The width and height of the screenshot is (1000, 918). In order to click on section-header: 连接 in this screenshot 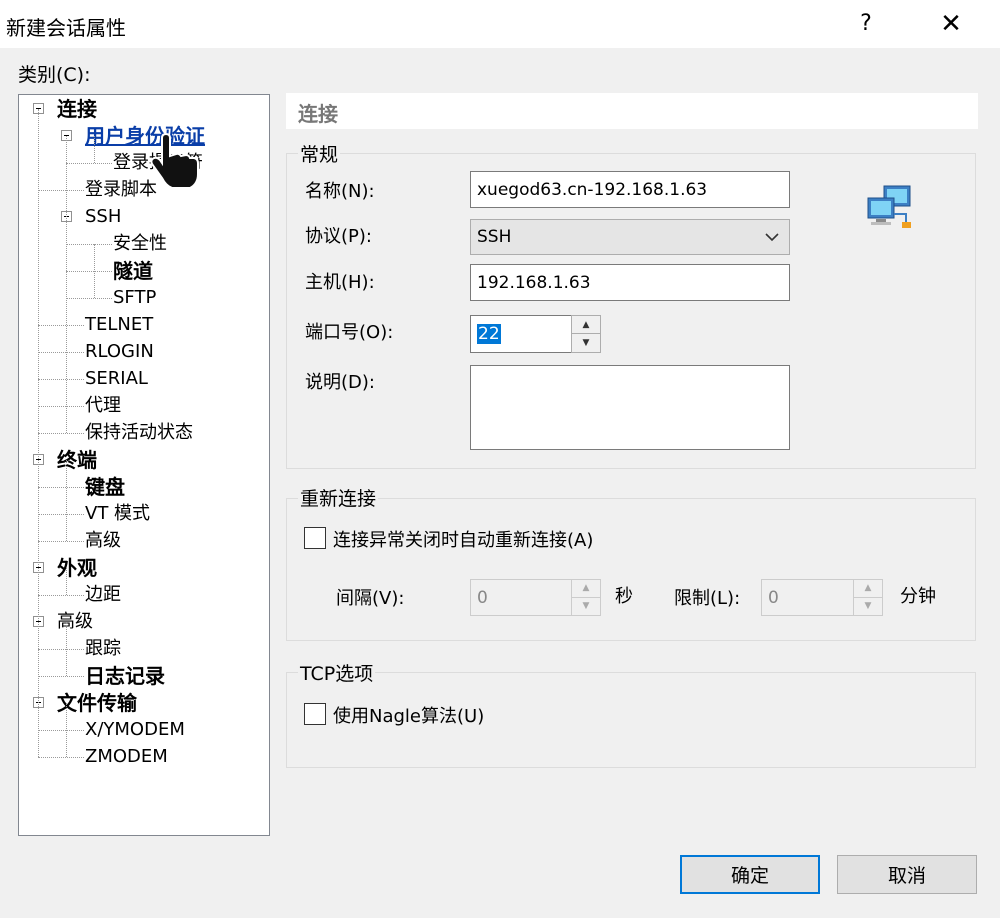, I will do `click(632, 111)`.